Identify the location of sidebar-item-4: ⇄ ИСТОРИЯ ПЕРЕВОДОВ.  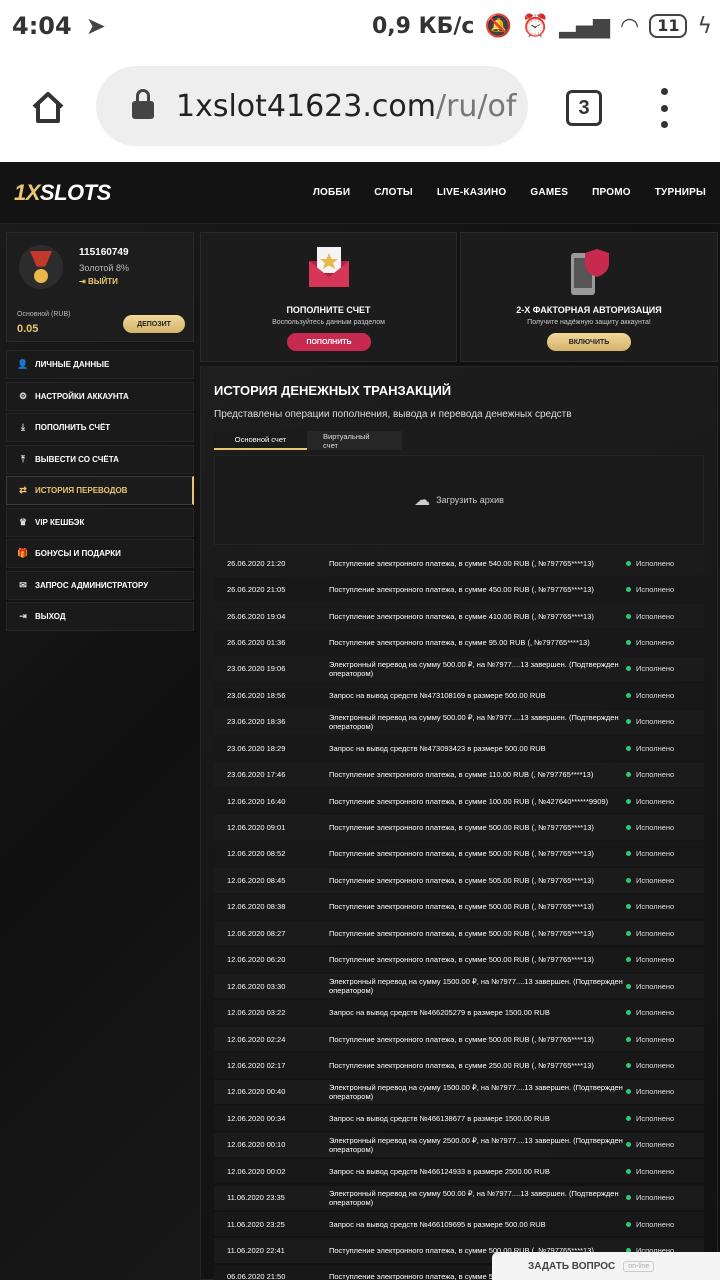
(100, 490).